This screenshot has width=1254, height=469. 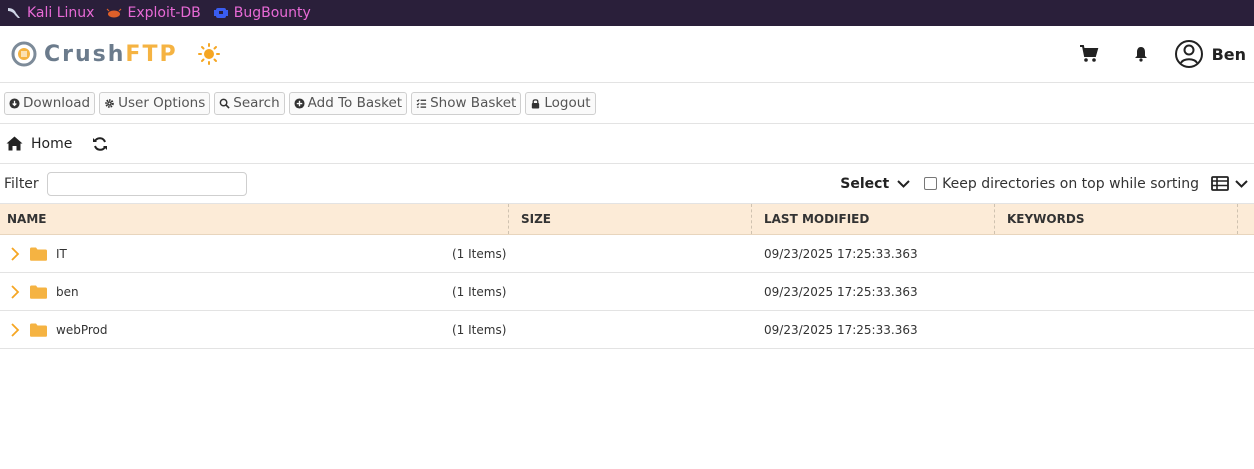 What do you see at coordinates (1070, 183) in the screenshot?
I see `keep-directories-label: Keep directories on top while sorting` at bounding box center [1070, 183].